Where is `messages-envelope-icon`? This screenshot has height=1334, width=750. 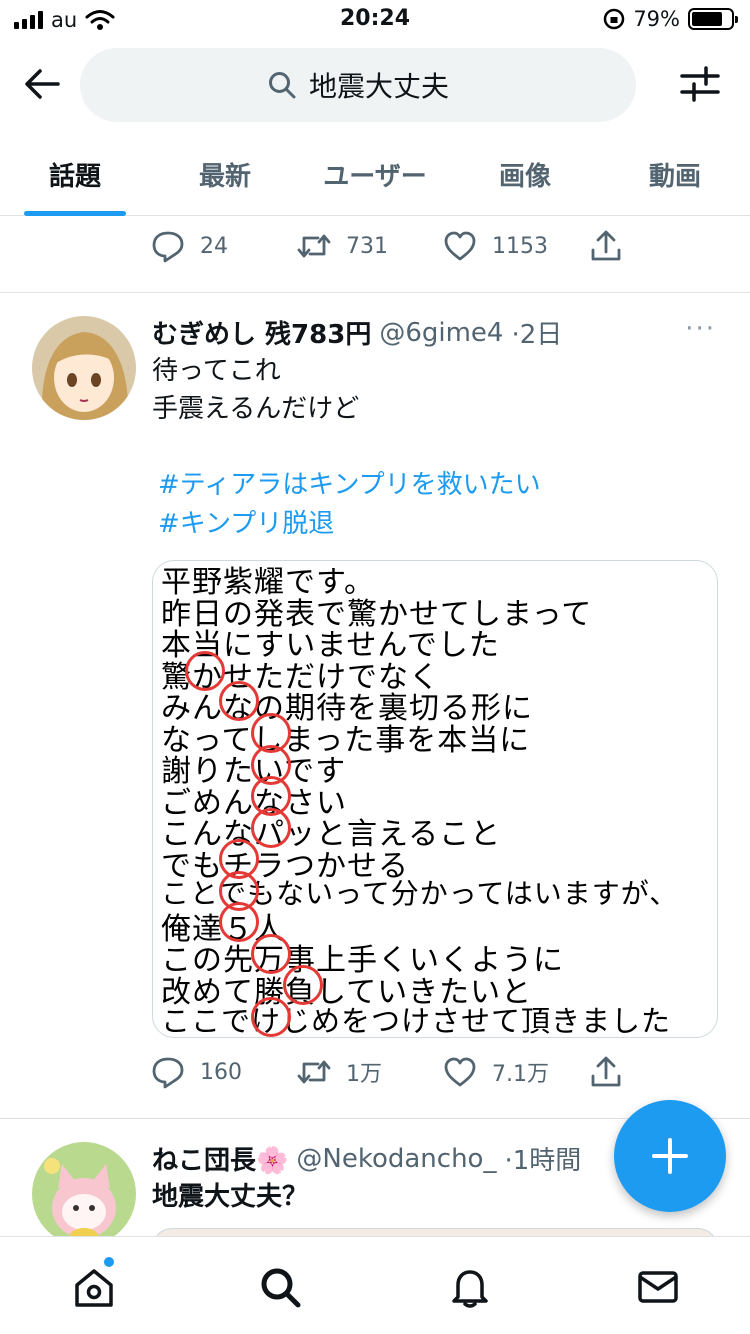 messages-envelope-icon is located at coordinates (658, 1287).